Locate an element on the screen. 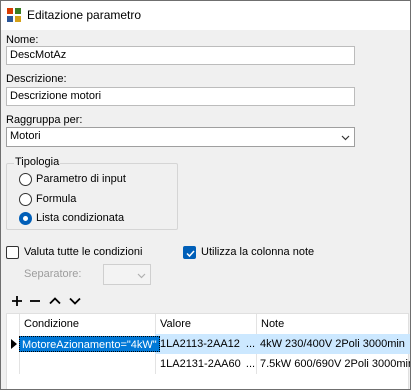 The width and height of the screenshot is (411, 390). raggruppa-label: Raggruppa per: is located at coordinates (44, 120).